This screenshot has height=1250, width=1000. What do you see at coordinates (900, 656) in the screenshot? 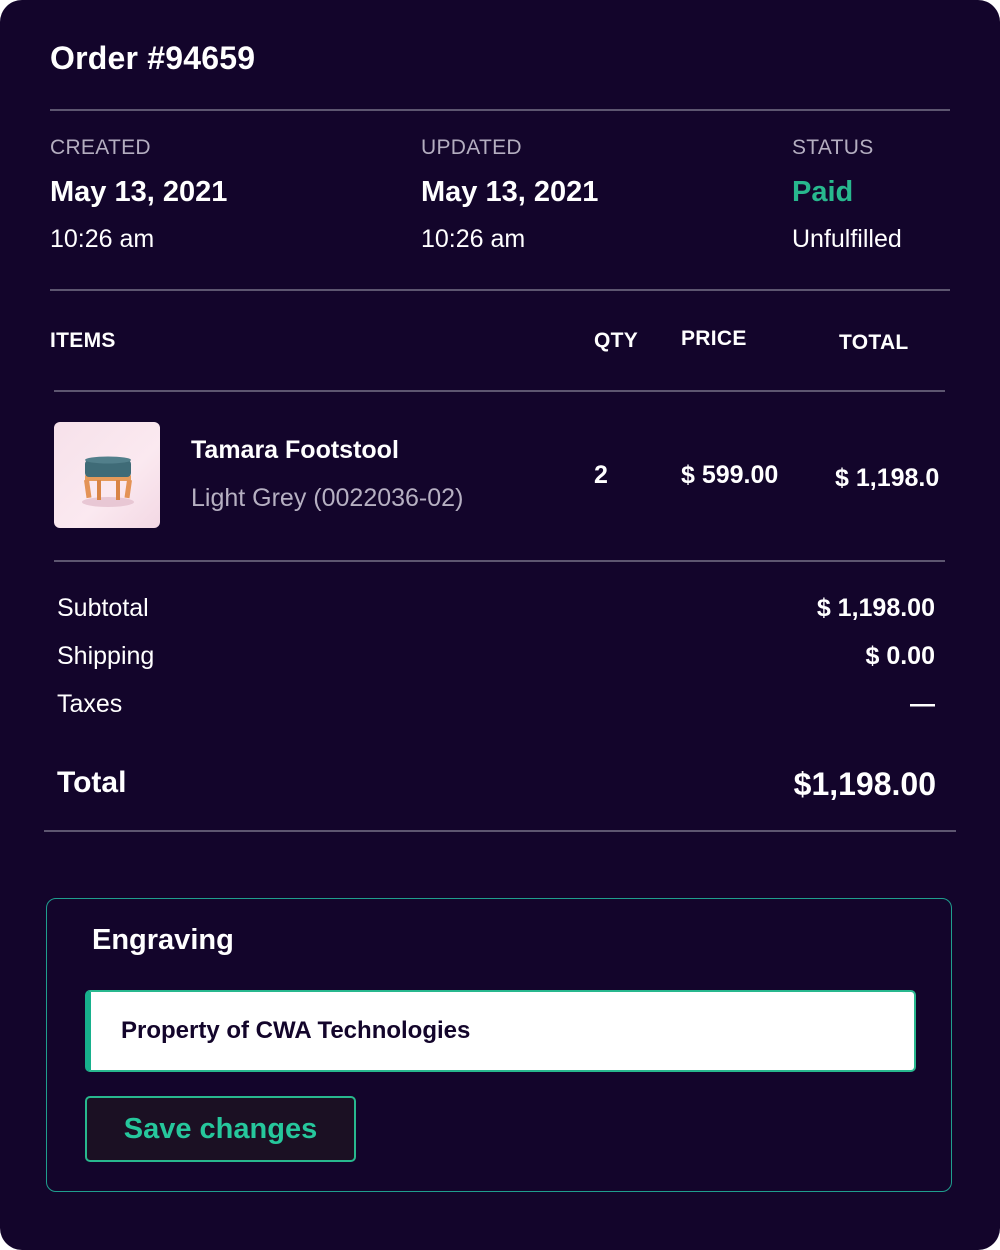
I see `shipping-value: $ 0.00` at bounding box center [900, 656].